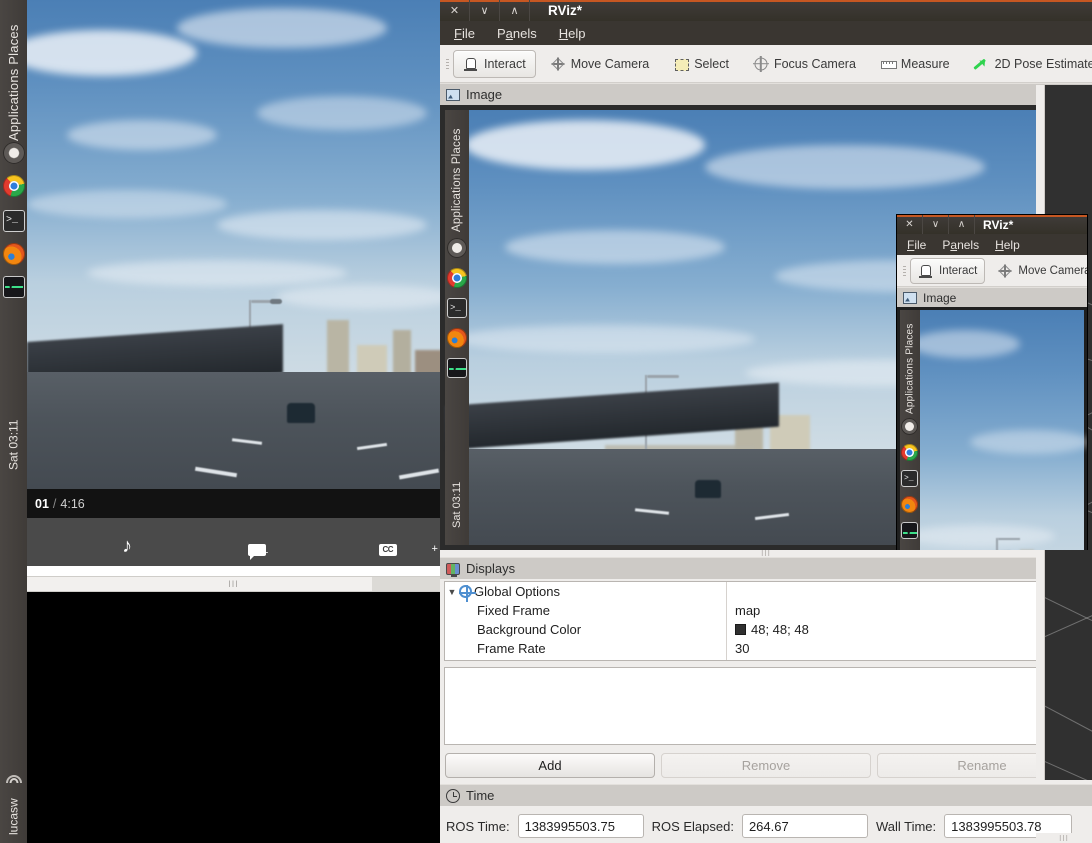 Image resolution: width=1092 pixels, height=843 pixels. What do you see at coordinates (804, 826) in the screenshot?
I see `ros-elapsed-field: 264.67` at bounding box center [804, 826].